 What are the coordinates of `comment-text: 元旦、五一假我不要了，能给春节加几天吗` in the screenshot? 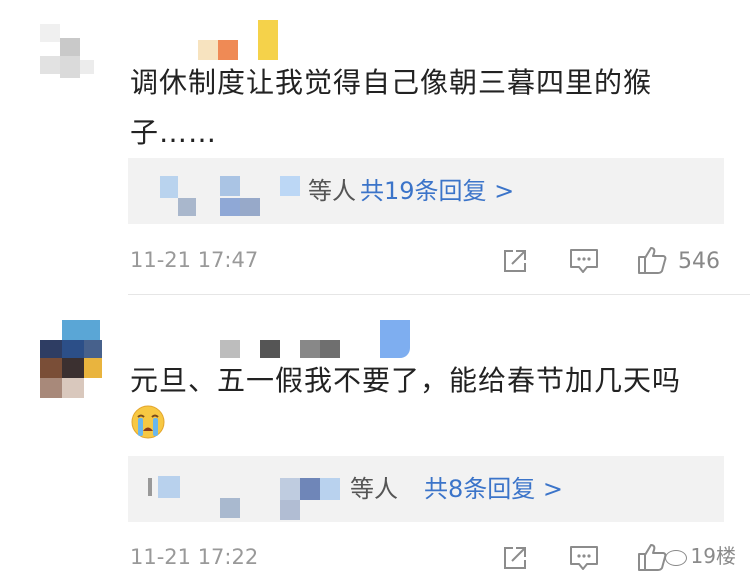 It's located at (406, 380).